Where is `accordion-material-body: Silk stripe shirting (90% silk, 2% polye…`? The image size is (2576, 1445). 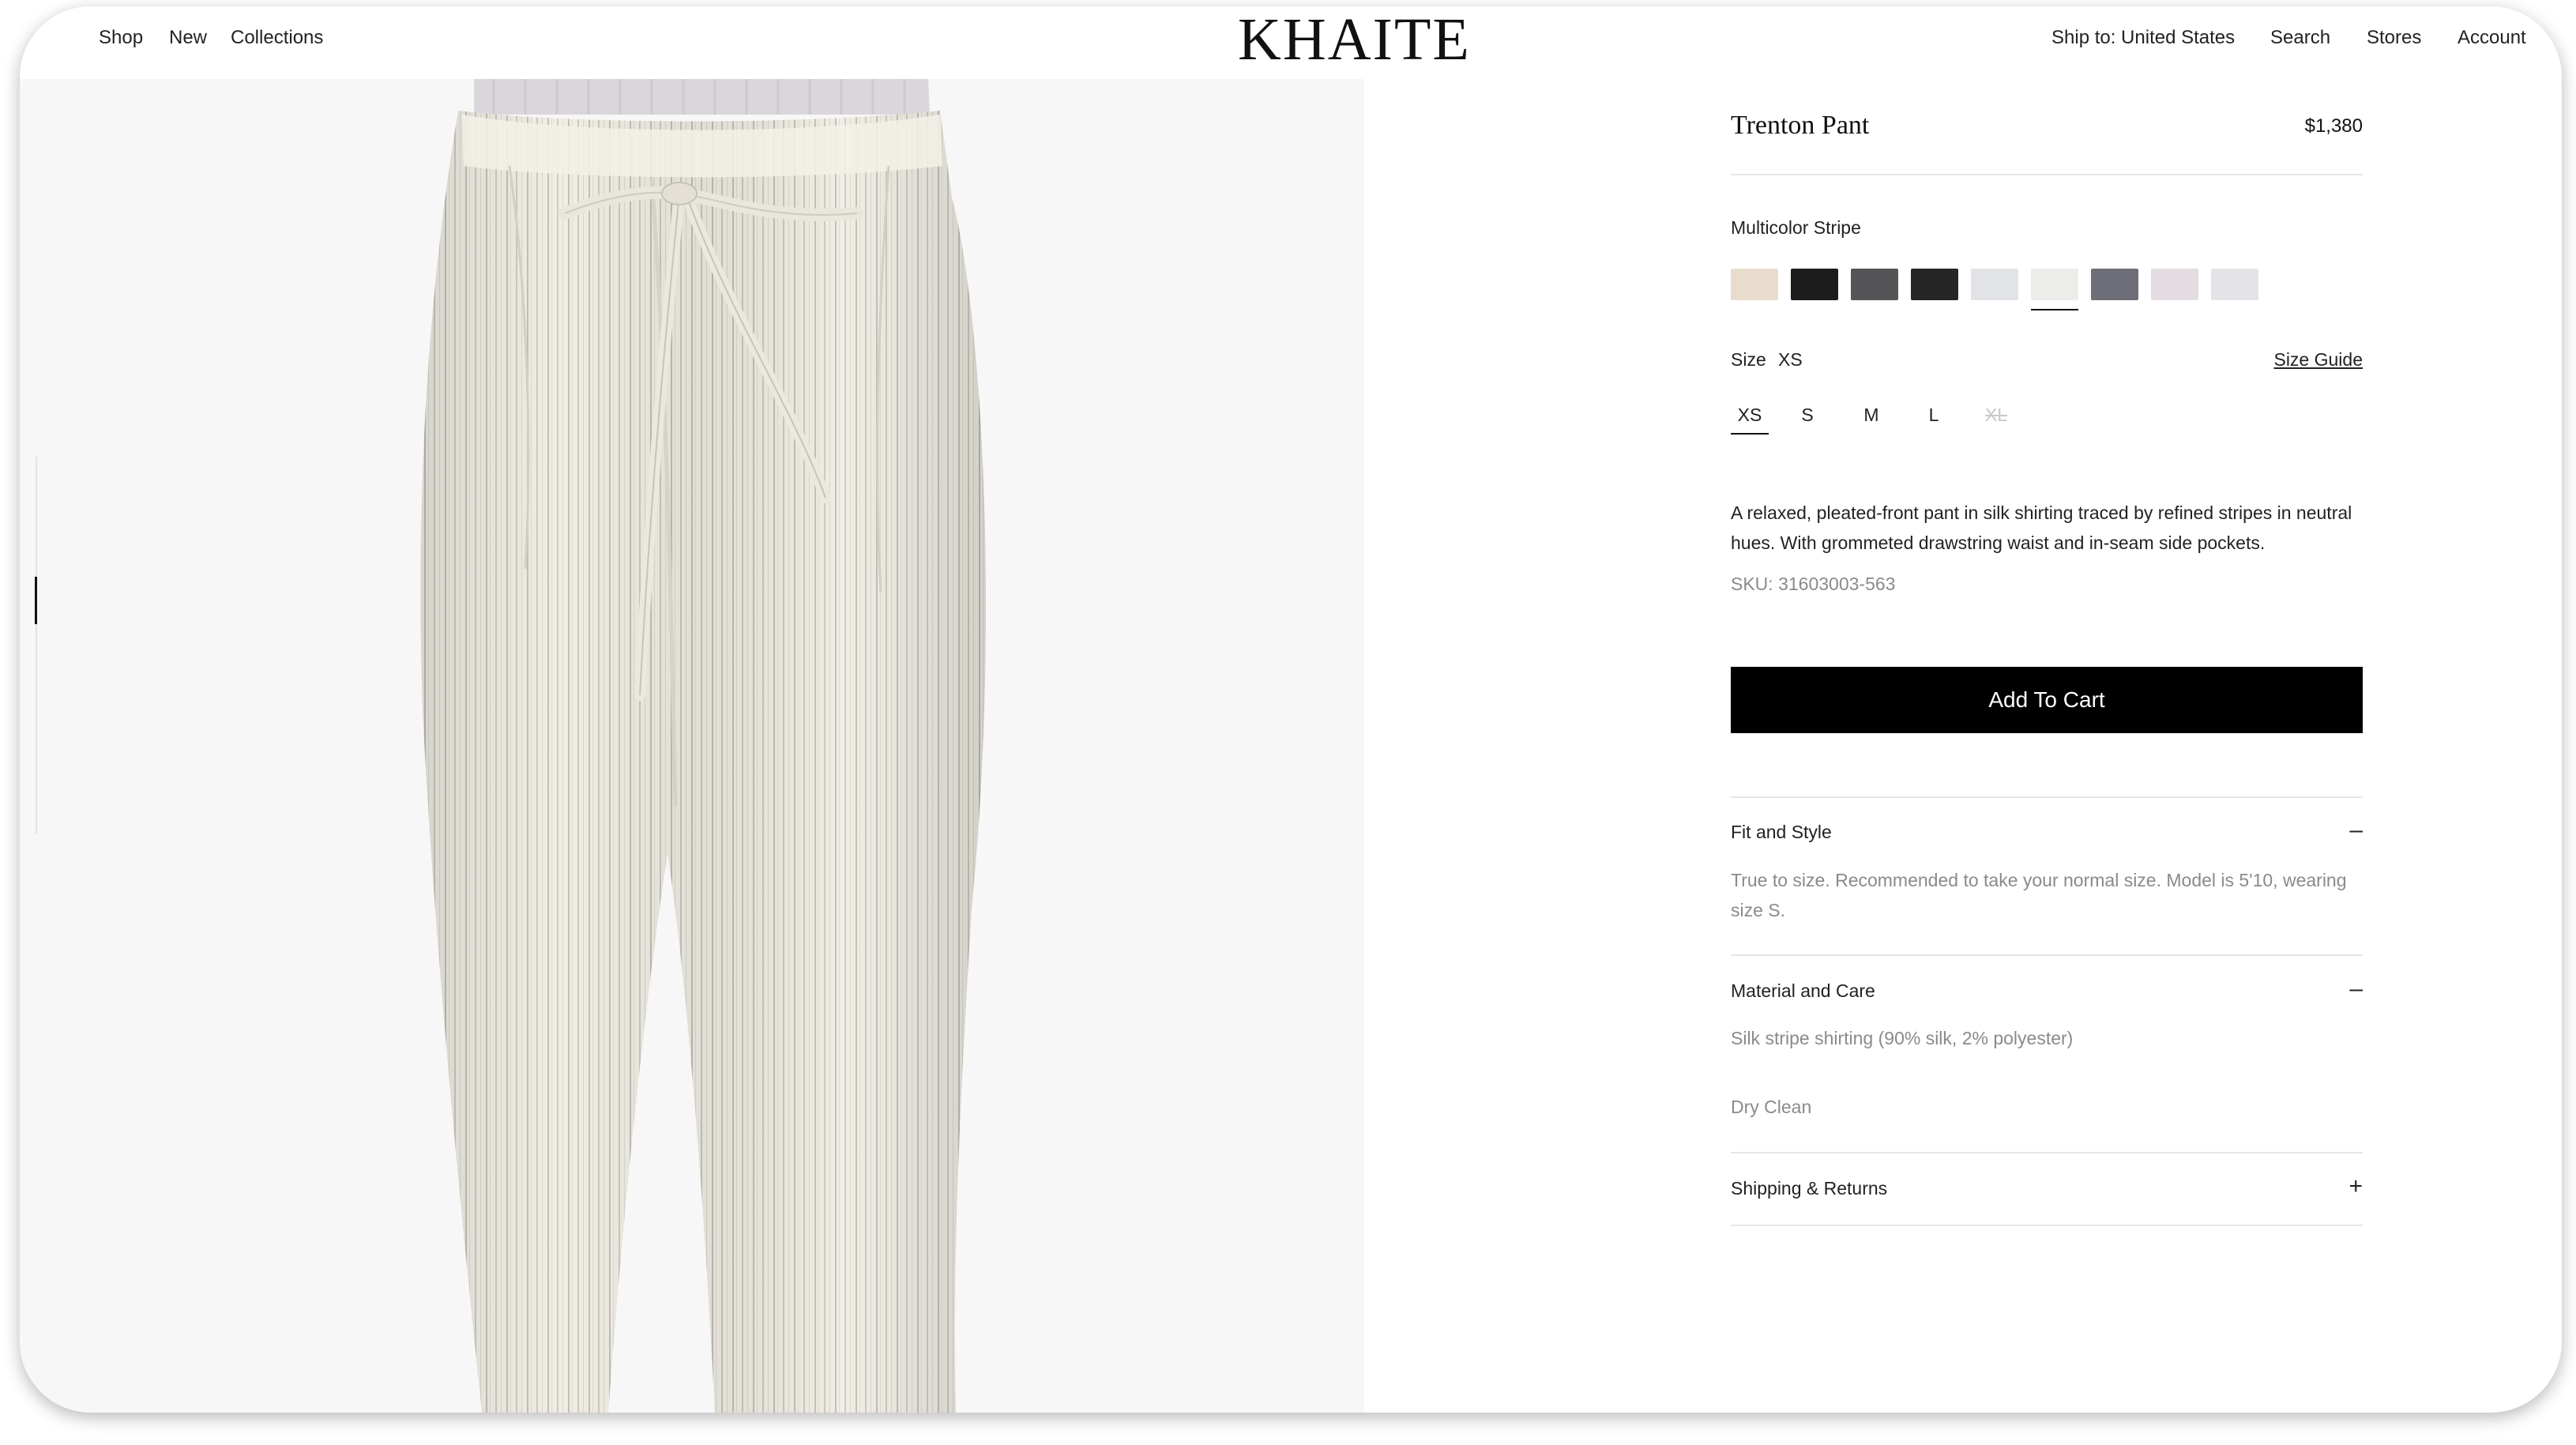
accordion-material-body: Silk stripe shirting (90% silk, 2% polye… is located at coordinates (1903, 1038).